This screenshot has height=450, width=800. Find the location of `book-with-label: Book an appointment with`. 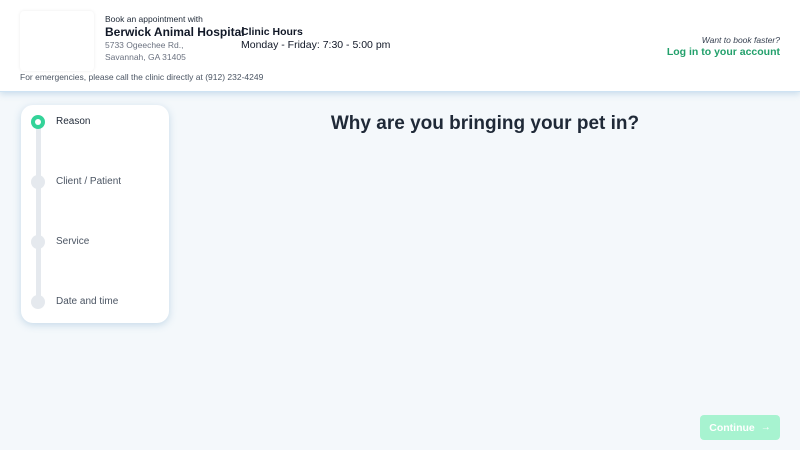

book-with-label: Book an appointment with is located at coordinates (154, 19).